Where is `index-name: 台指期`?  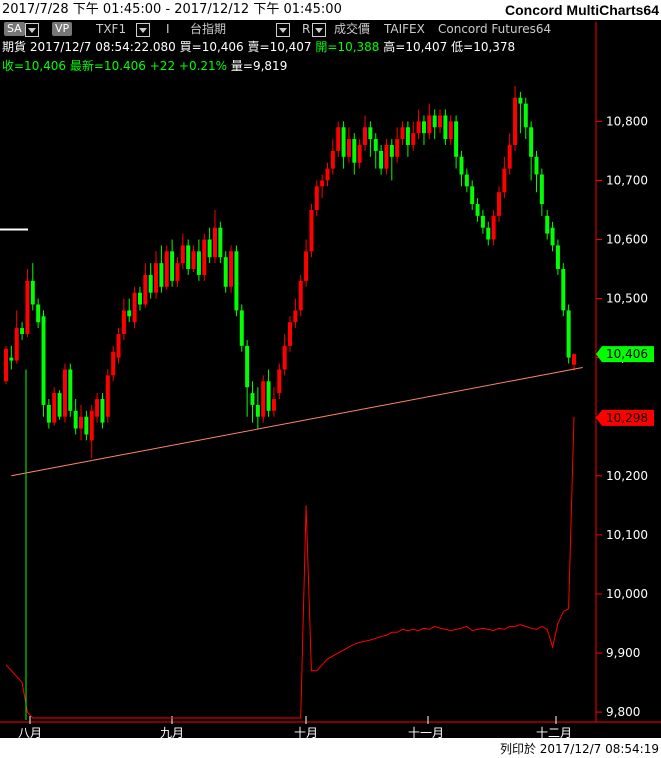 index-name: 台指期 is located at coordinates (208, 29).